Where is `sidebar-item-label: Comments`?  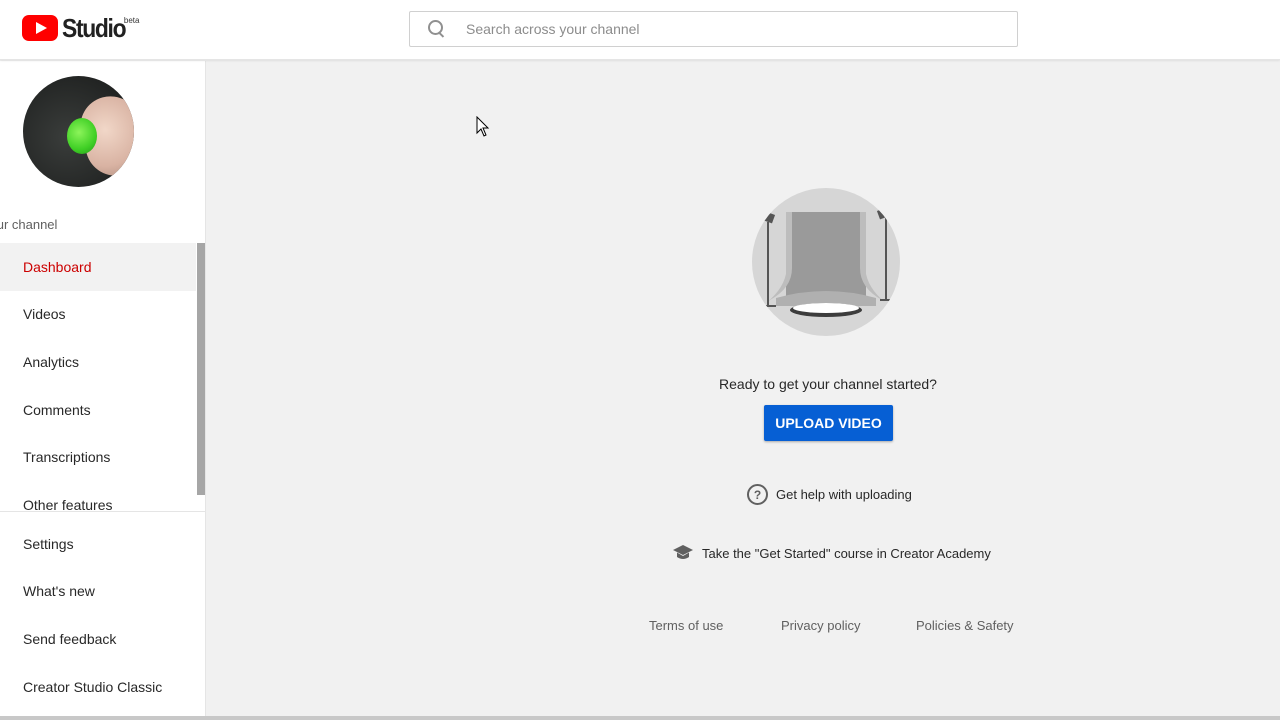 sidebar-item-label: Comments is located at coordinates (57, 409).